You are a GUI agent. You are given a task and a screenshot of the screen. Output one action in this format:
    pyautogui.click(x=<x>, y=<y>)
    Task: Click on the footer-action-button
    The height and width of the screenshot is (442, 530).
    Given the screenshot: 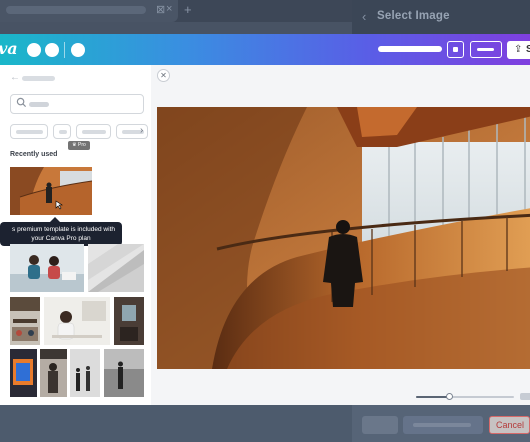 What is the action you would take?
    pyautogui.click(x=443, y=425)
    